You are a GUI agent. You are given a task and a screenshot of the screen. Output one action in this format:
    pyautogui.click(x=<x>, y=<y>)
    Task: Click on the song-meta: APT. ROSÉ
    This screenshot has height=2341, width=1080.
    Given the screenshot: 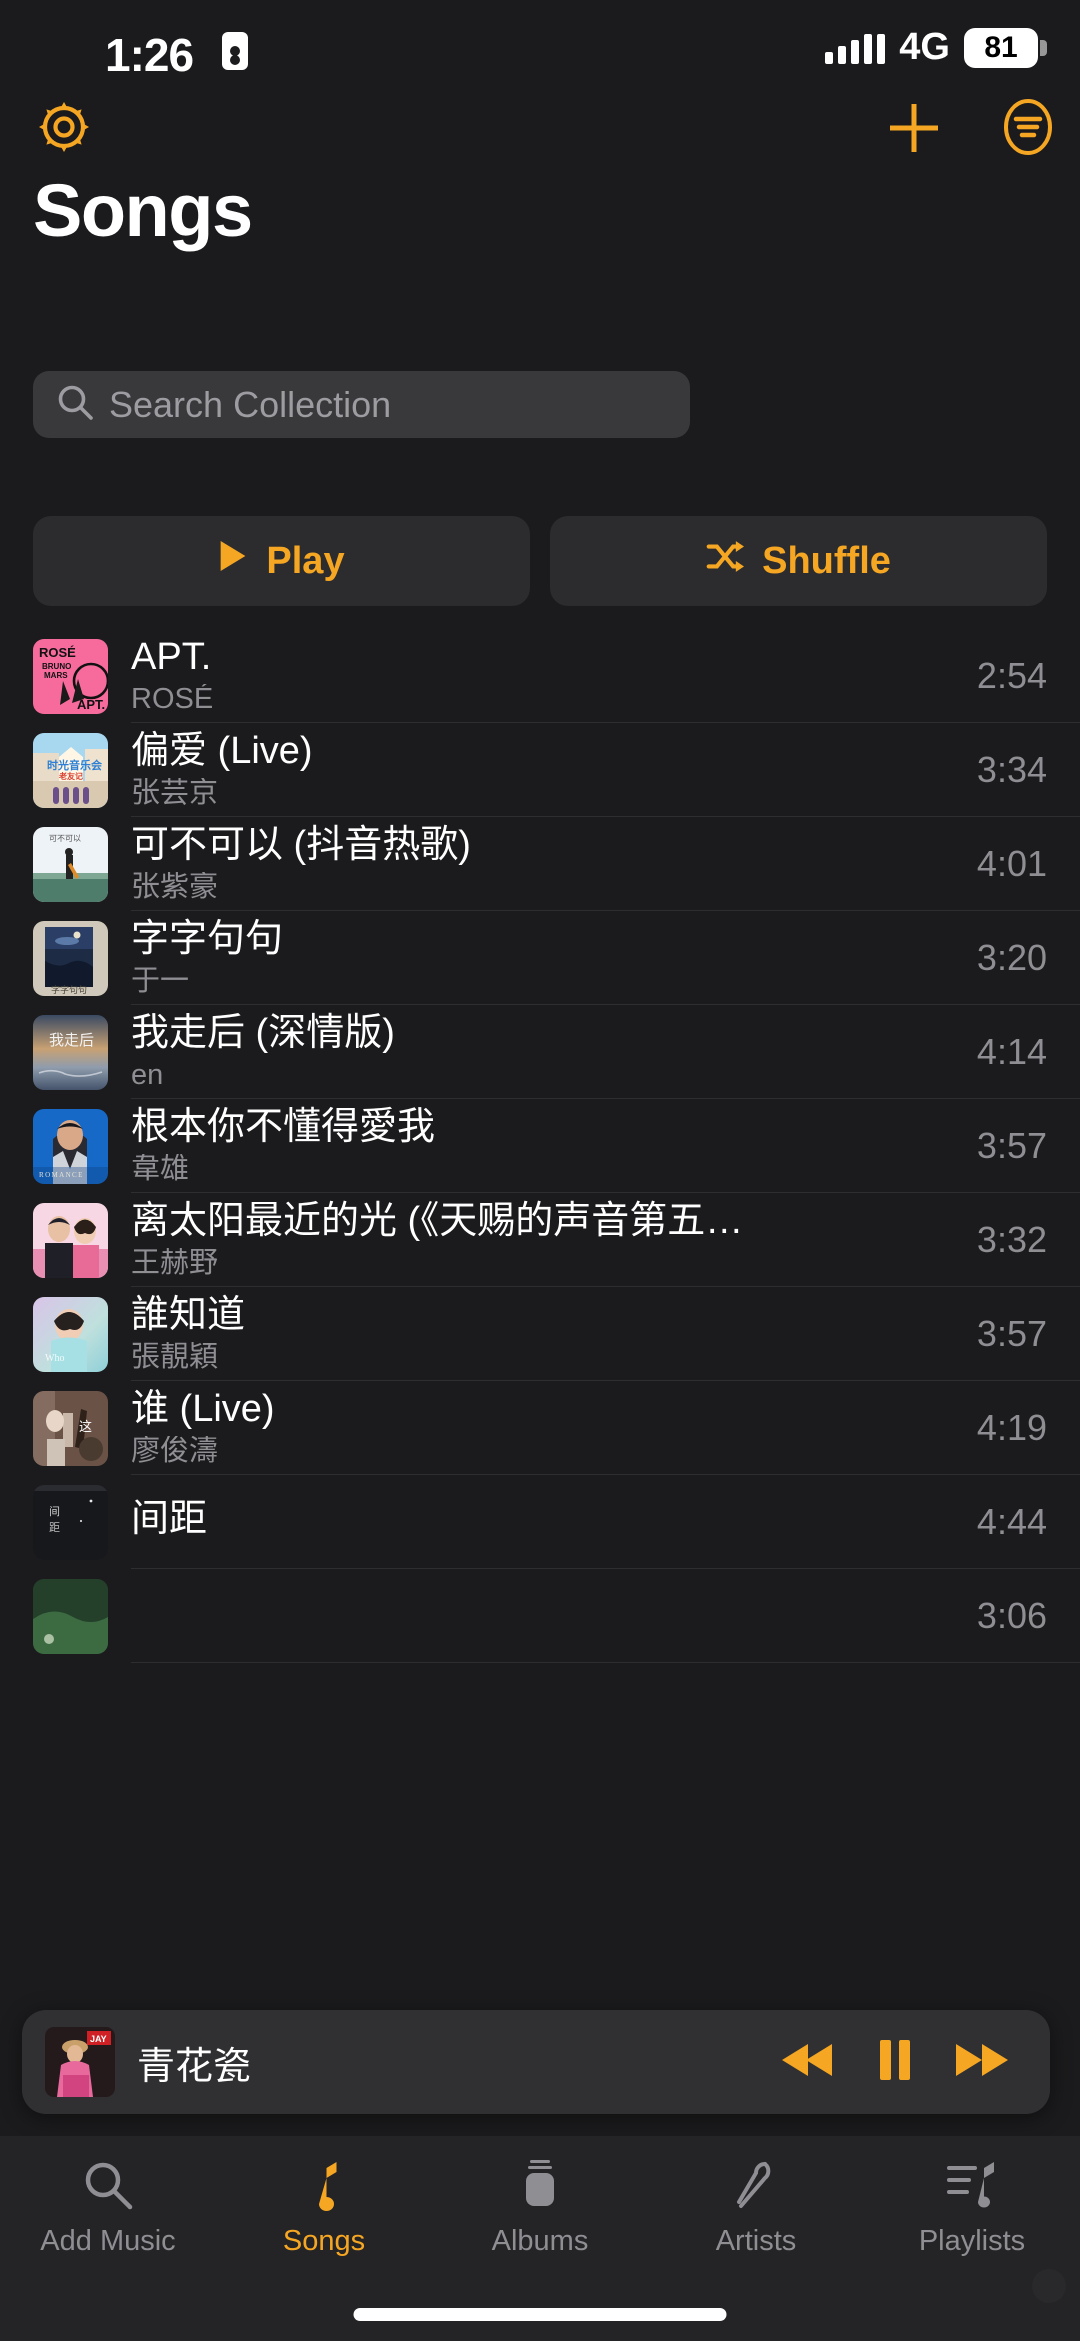 What is the action you would take?
    pyautogui.click(x=605, y=676)
    